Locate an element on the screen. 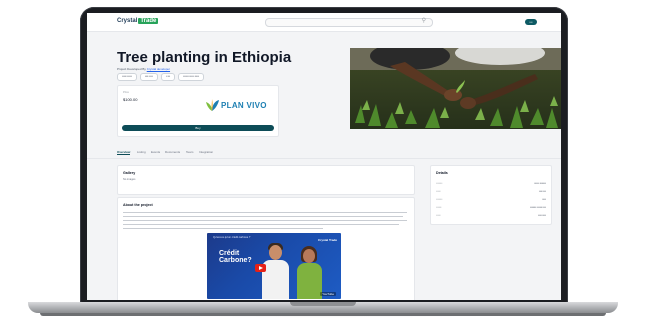 This screenshot has height=328, width=646. youtube-label: YouTube is located at coordinates (328, 294).